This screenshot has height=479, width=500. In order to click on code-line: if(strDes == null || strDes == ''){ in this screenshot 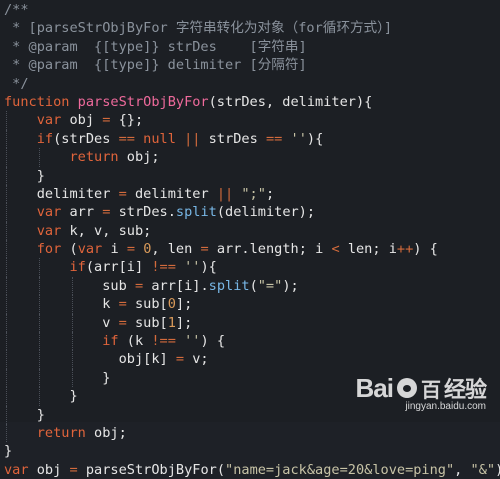, I will do `click(250, 139)`.